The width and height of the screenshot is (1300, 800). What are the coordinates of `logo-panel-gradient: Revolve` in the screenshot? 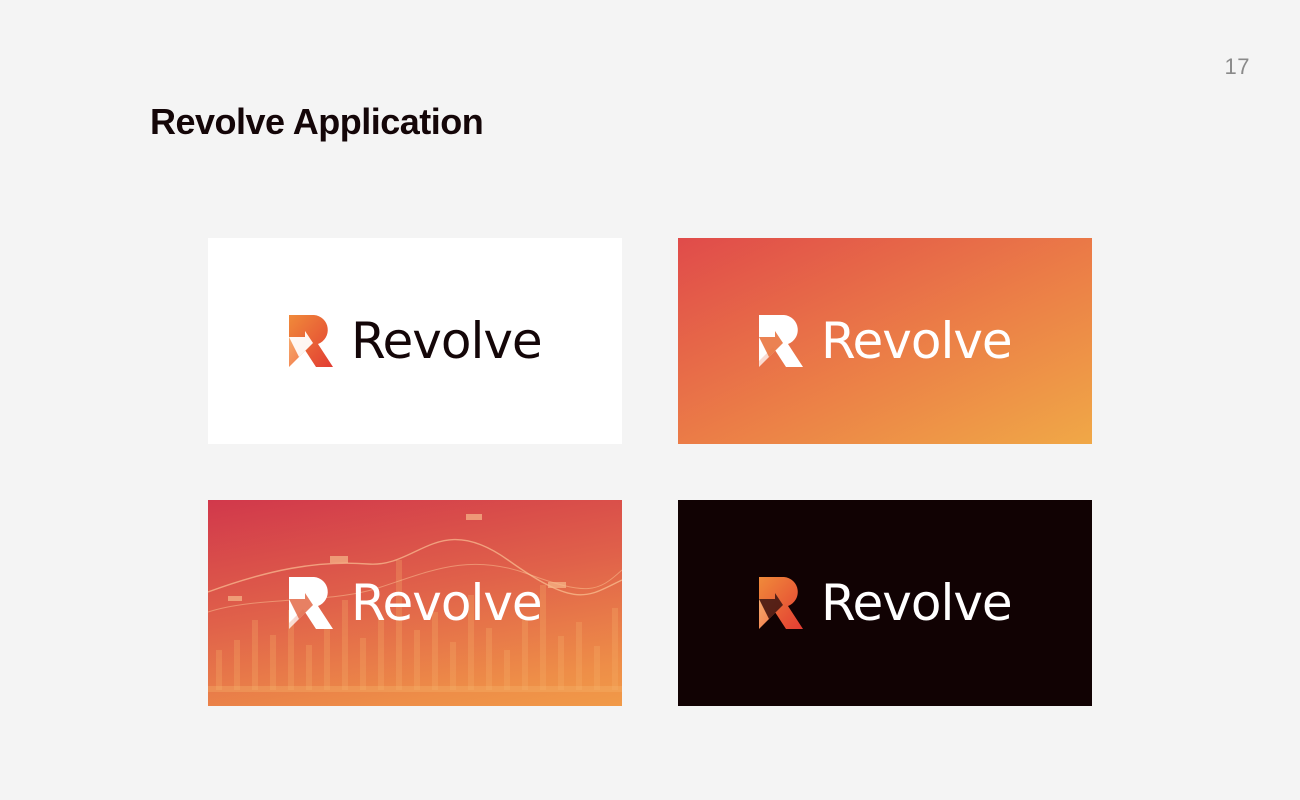 It's located at (885, 341).